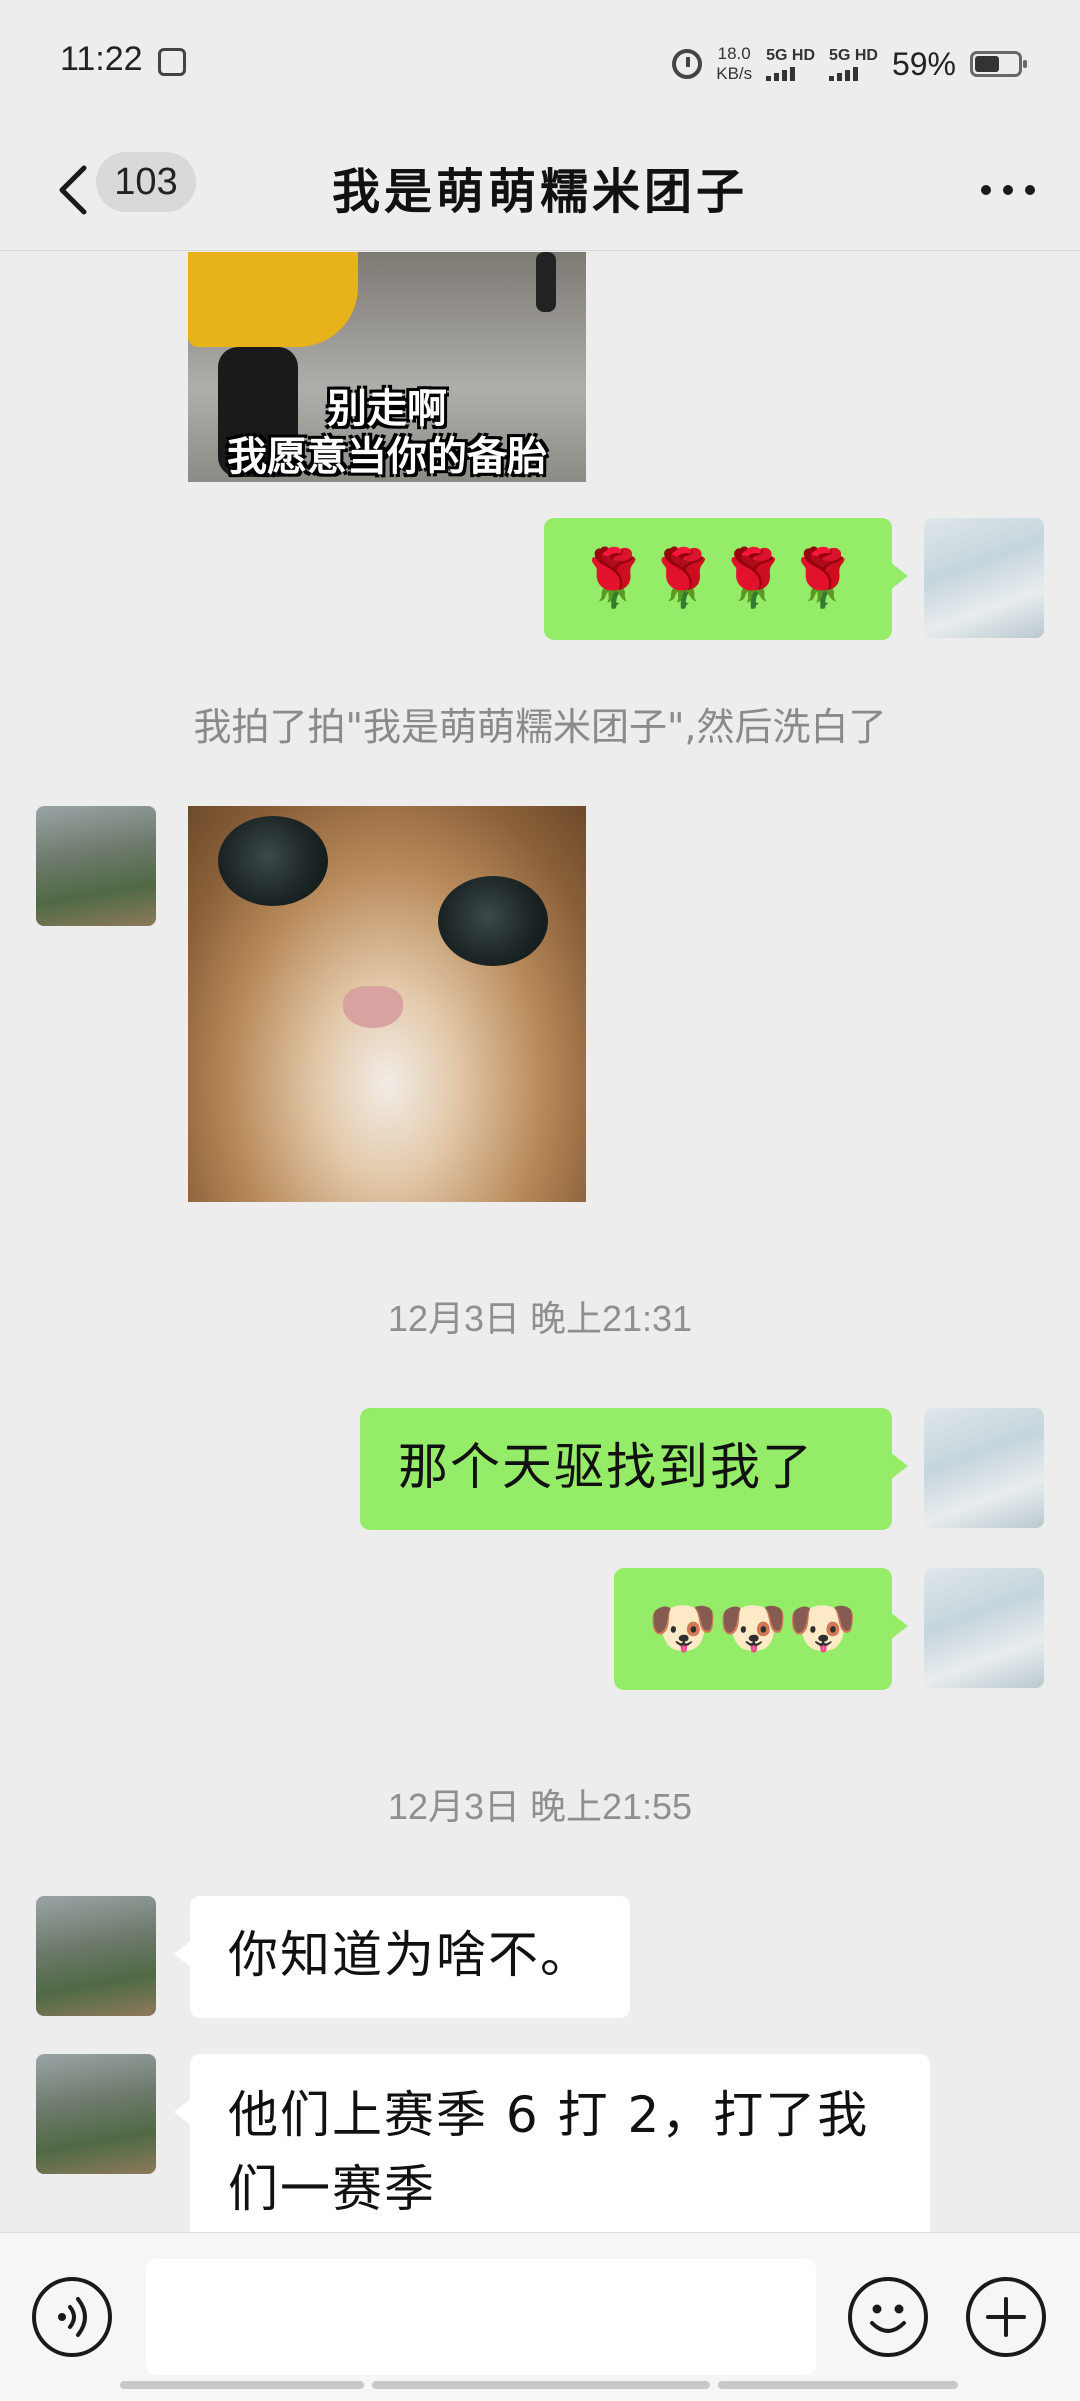 The height and width of the screenshot is (2401, 1080). I want to click on more-options-icon, so click(1008, 190).